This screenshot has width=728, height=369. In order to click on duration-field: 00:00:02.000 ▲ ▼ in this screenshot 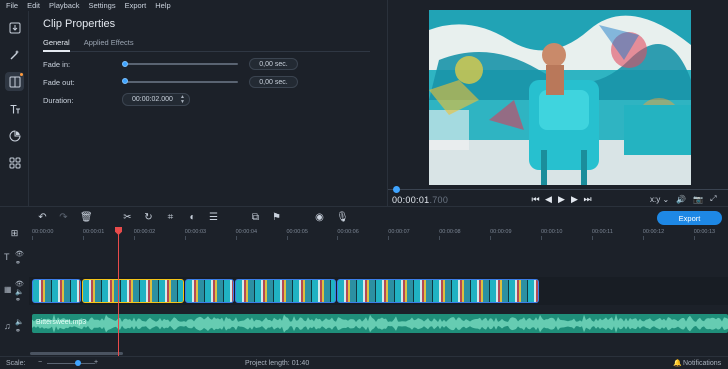, I will do `click(156, 99)`.